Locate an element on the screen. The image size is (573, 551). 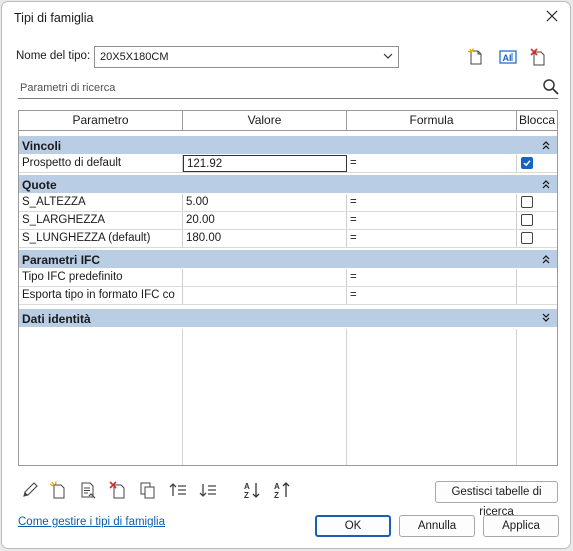
group-dati-identita: Dati identità is located at coordinates (288, 318).